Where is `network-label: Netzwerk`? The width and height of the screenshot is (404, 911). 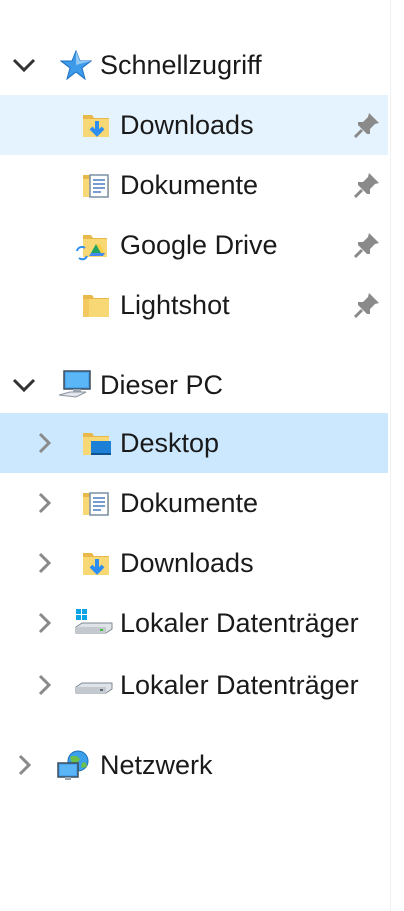 network-label: Netzwerk is located at coordinates (156, 765).